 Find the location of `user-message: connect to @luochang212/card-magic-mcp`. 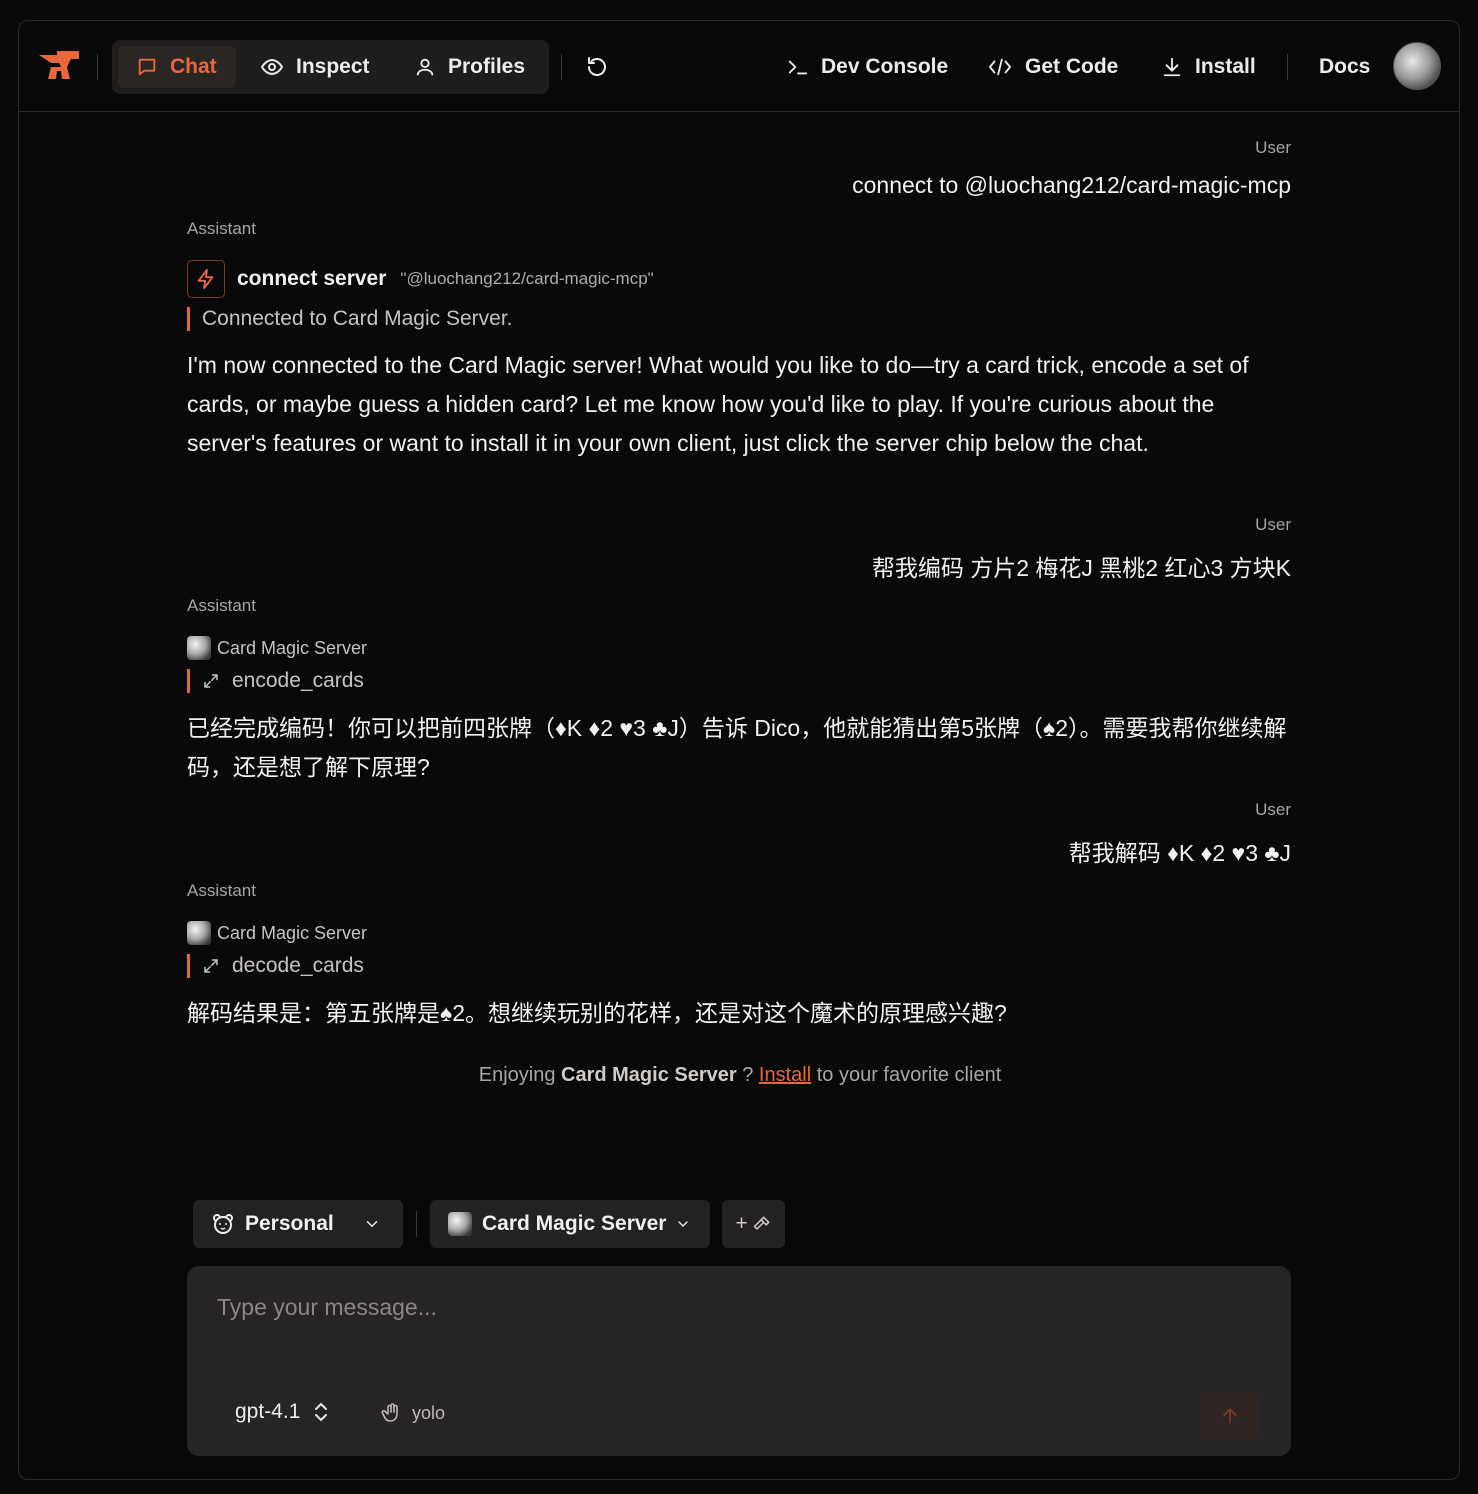

user-message: connect to @luochang212/card-magic-mcp is located at coordinates (1071, 185).